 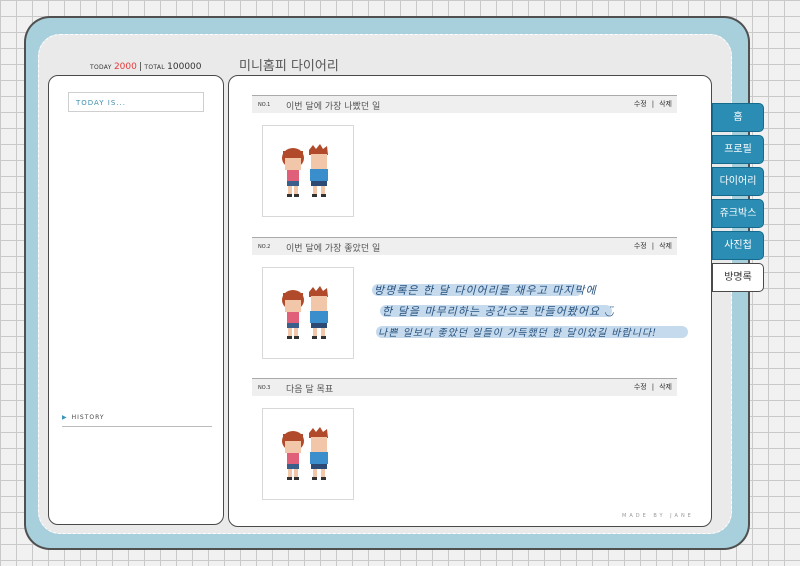 I want to click on entry-number: NO.1, so click(x=264, y=105).